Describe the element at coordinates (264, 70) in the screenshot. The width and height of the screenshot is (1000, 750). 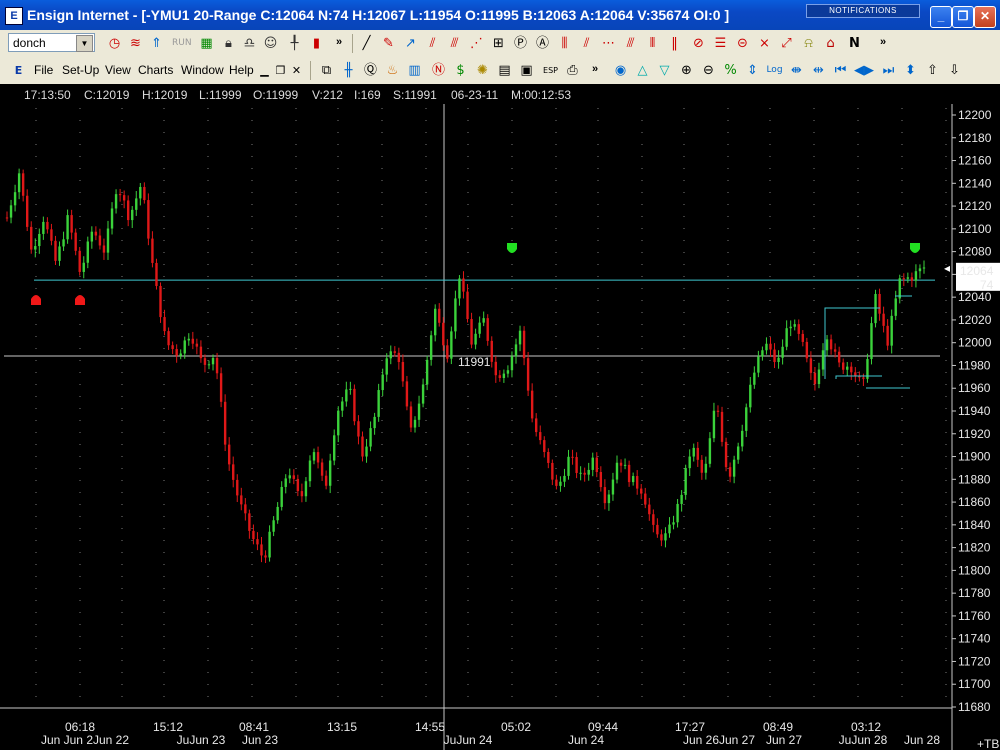
I see `child-minimize-icon: ▁` at that location.